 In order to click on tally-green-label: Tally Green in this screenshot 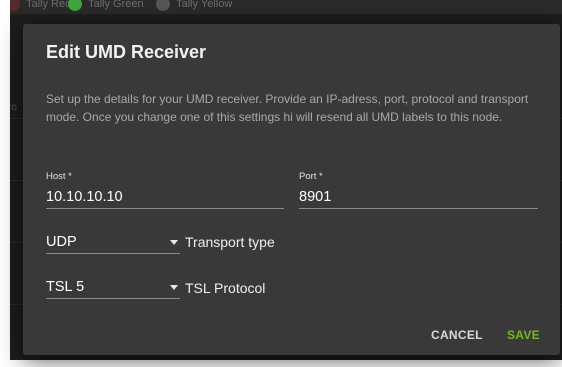, I will do `click(116, 5)`.